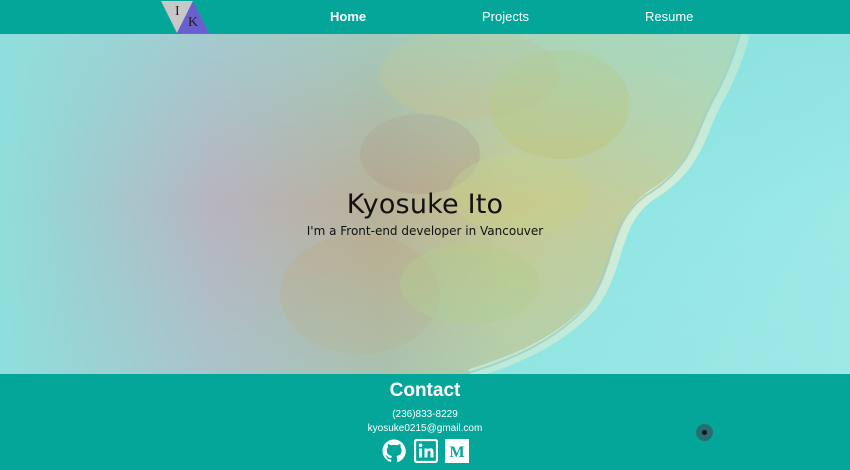 The image size is (850, 470). I want to click on linkedin-icon, so click(426, 451).